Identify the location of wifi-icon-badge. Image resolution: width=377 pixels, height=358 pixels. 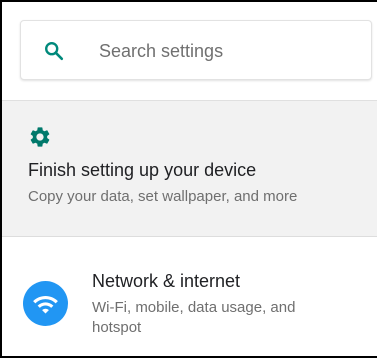
(45, 303).